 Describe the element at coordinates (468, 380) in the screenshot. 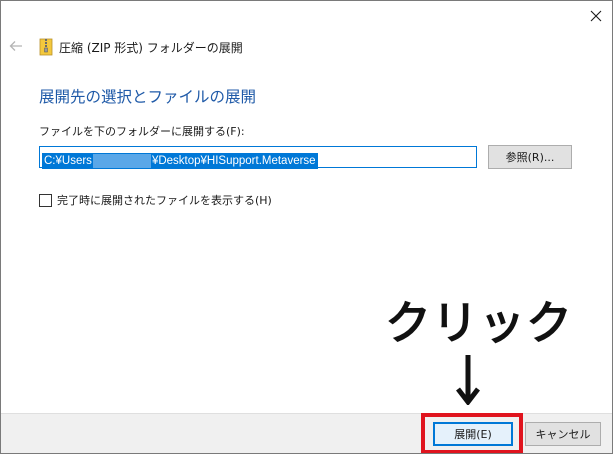

I see `arrow-down-icon` at that location.